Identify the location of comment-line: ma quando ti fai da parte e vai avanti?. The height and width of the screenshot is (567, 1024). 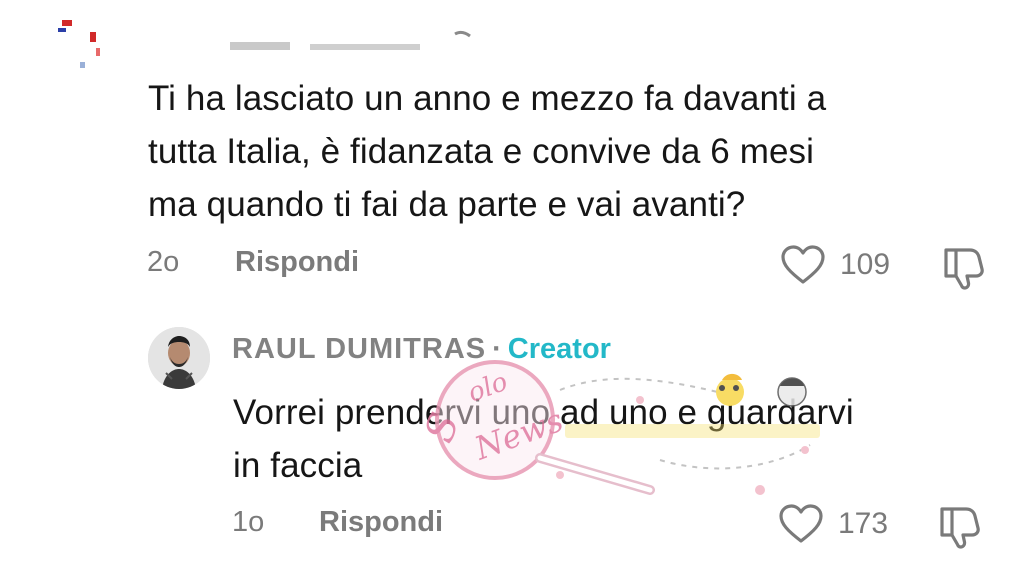
(447, 204).